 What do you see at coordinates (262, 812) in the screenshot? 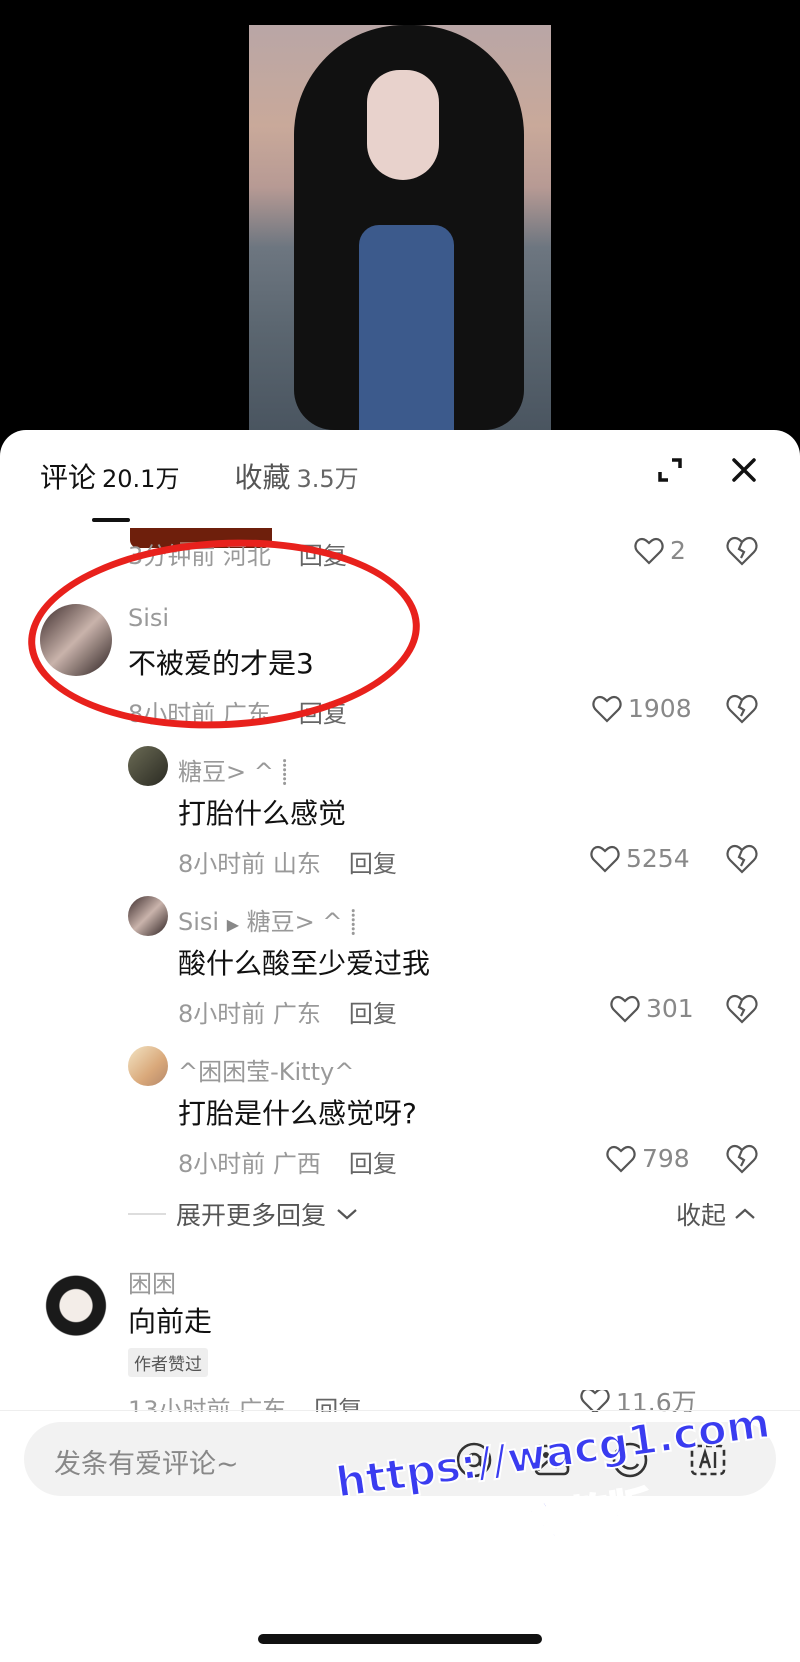
I see `comment-text: 打胎什么感觉` at bounding box center [262, 812].